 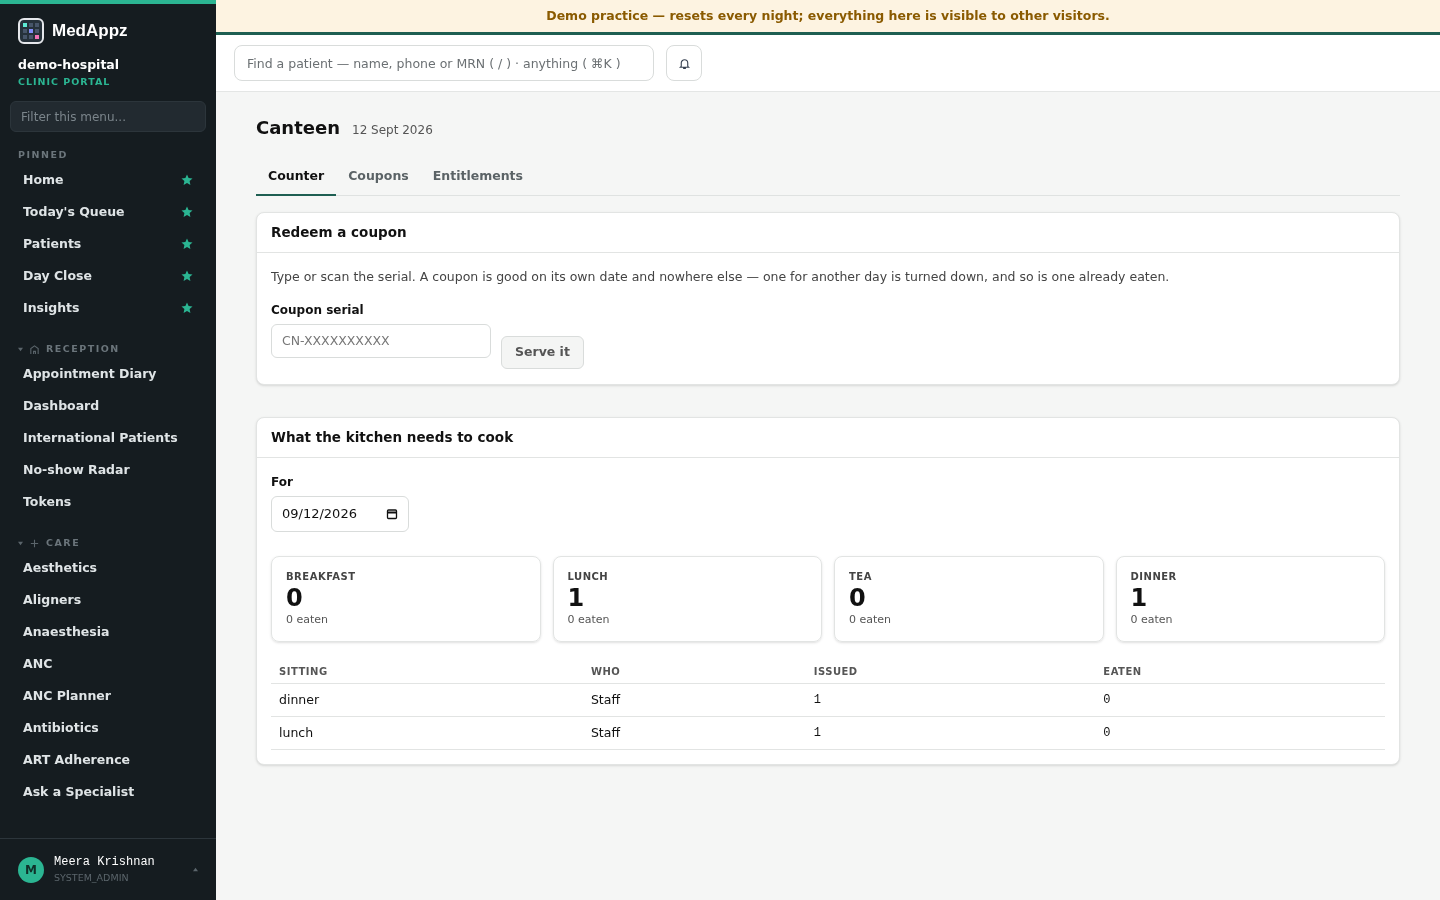 What do you see at coordinates (63, 542) in the screenshot?
I see `section-label: CARE` at bounding box center [63, 542].